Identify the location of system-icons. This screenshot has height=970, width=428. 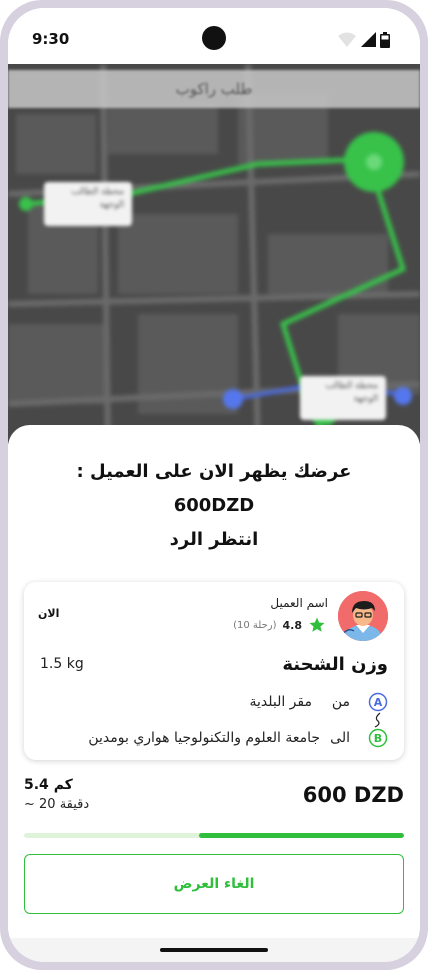
(368, 40).